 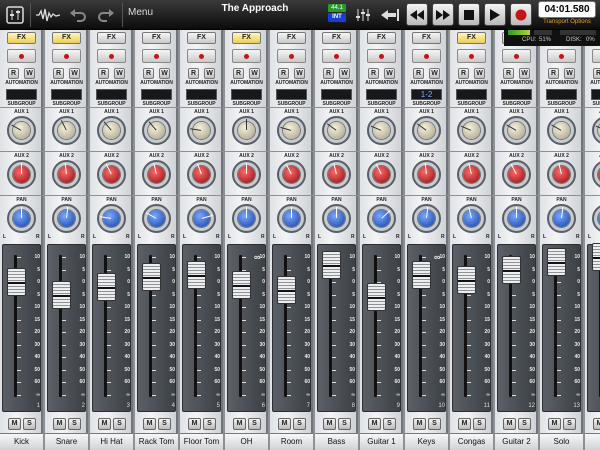 What do you see at coordinates (516, 441) in the screenshot?
I see `track-name: Guitar 2` at bounding box center [516, 441].